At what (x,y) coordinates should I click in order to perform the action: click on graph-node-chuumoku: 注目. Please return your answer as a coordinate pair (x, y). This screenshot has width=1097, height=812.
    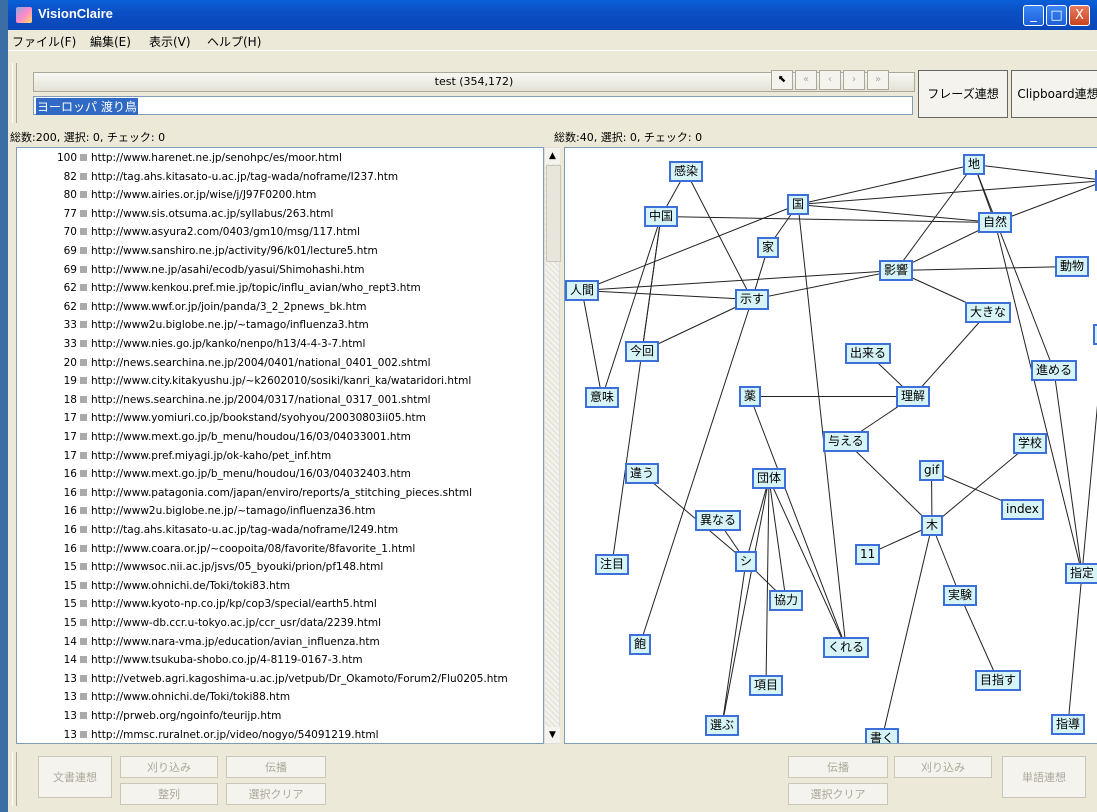
    Looking at the image, I should click on (612, 564).